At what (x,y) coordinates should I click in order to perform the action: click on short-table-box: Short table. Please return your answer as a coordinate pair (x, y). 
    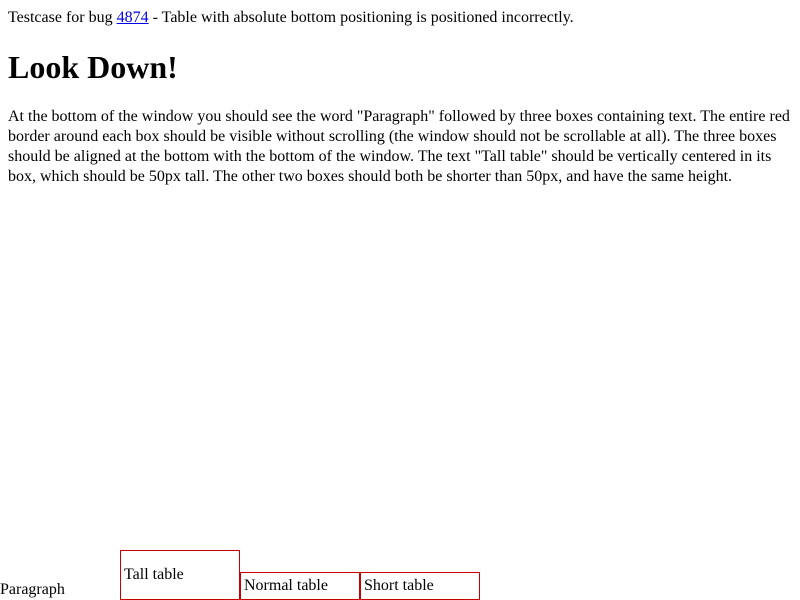
    Looking at the image, I should click on (420, 586).